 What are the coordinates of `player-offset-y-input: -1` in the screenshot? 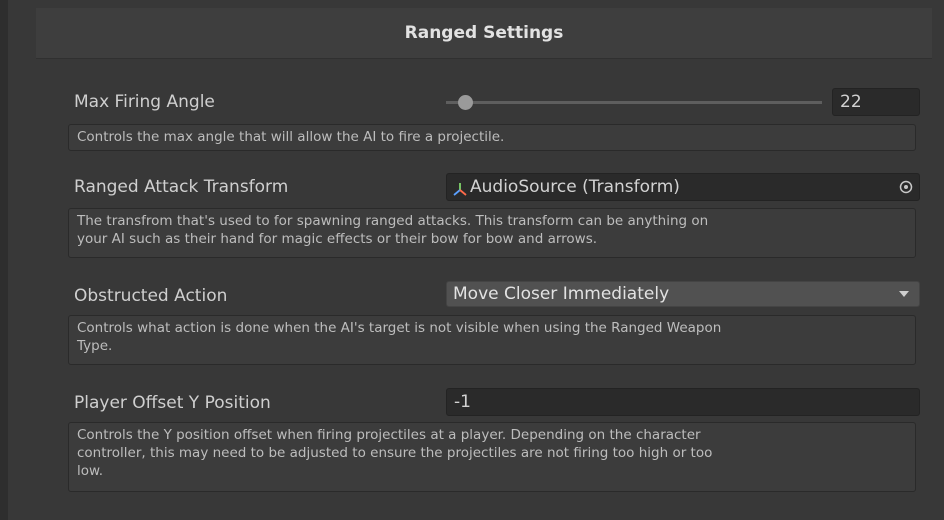 It's located at (683, 402).